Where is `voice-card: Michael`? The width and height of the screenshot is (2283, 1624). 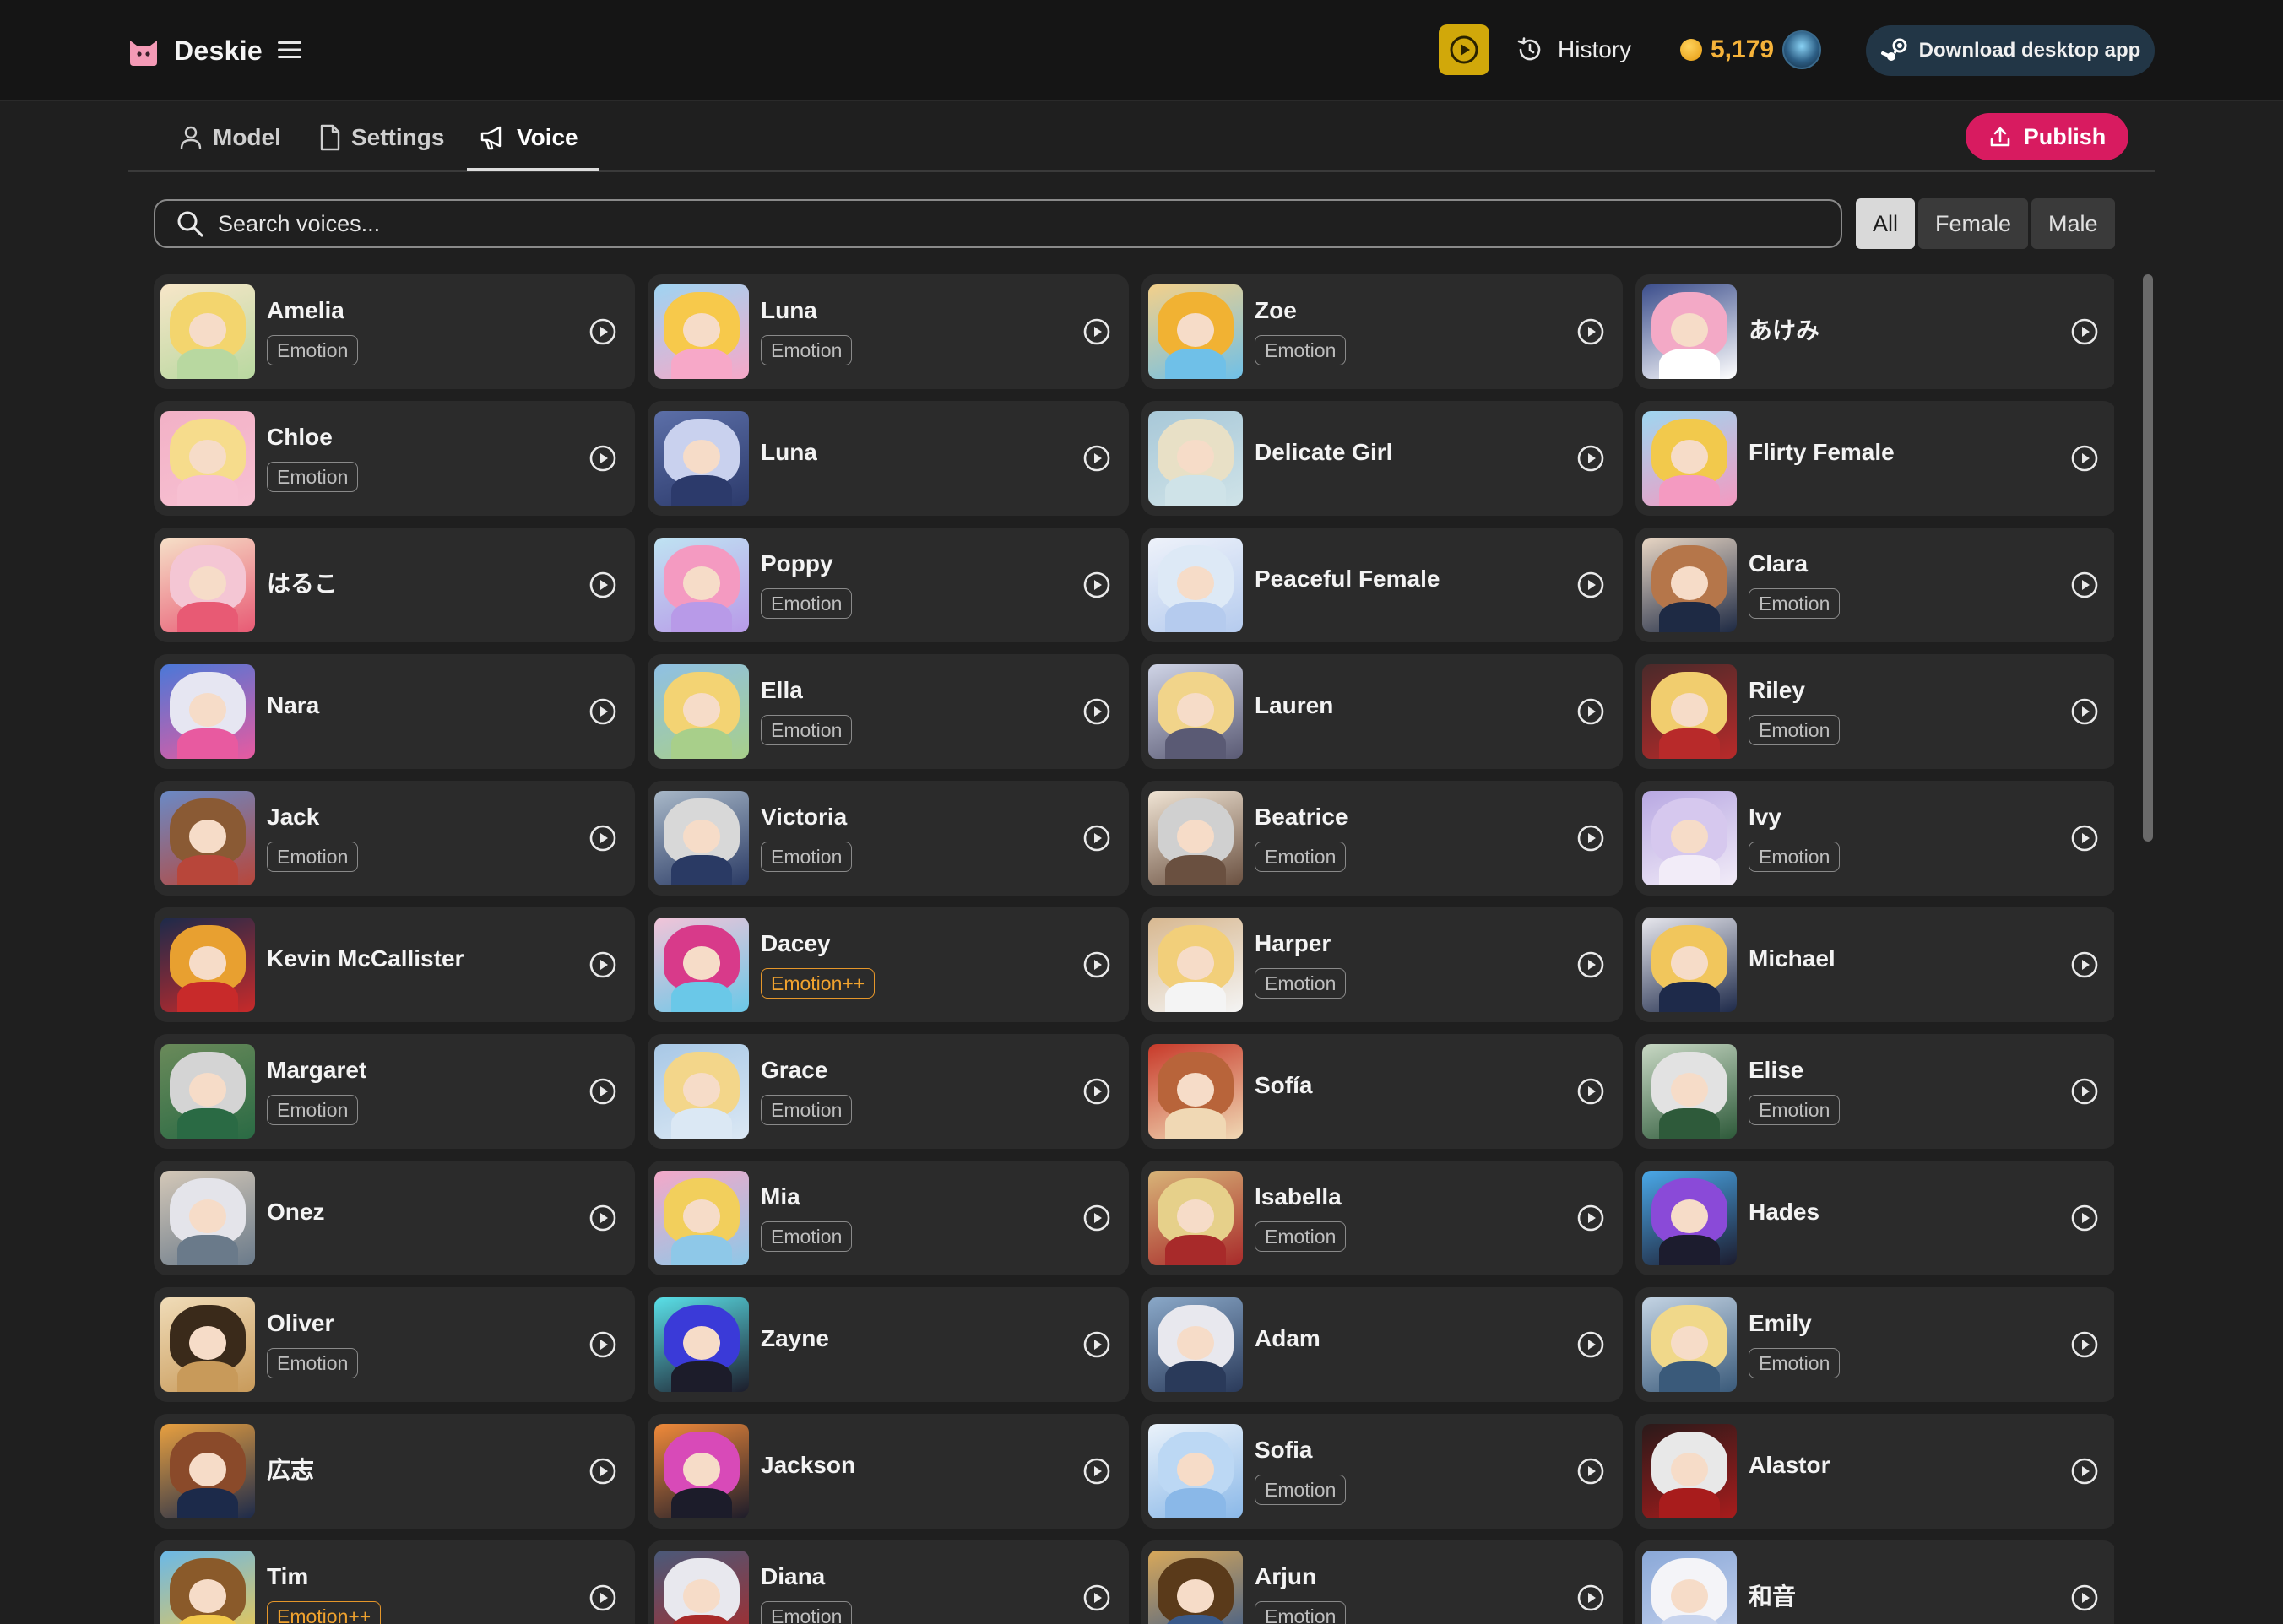 voice-card: Michael is located at coordinates (1875, 964).